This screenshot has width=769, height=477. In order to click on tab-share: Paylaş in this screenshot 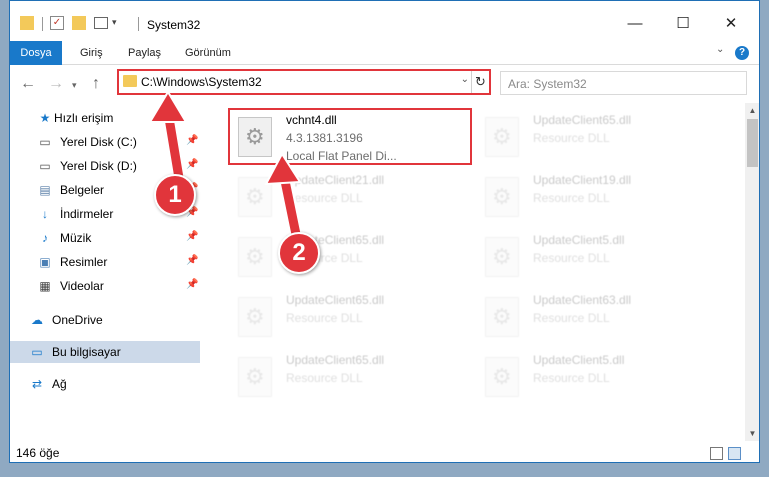, I will do `click(144, 53)`.